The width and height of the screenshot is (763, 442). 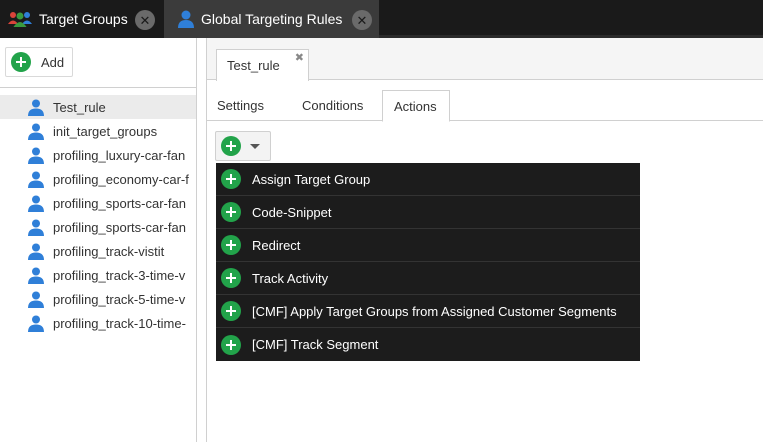 I want to click on list-item: profiling_track-10-time-, so click(x=98, y=323).